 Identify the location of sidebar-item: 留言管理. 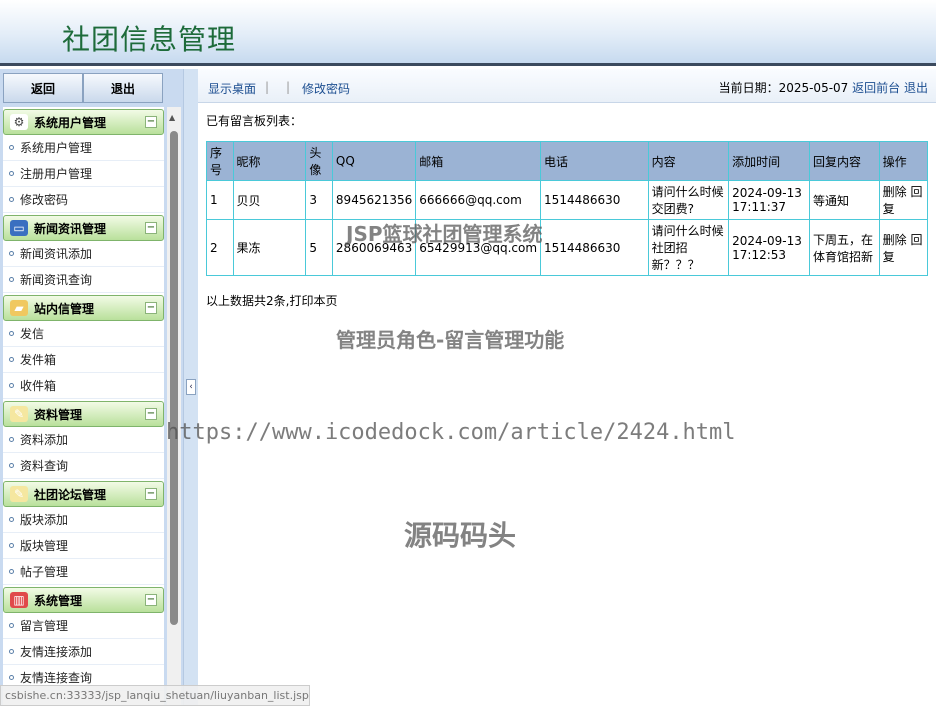
(83, 626).